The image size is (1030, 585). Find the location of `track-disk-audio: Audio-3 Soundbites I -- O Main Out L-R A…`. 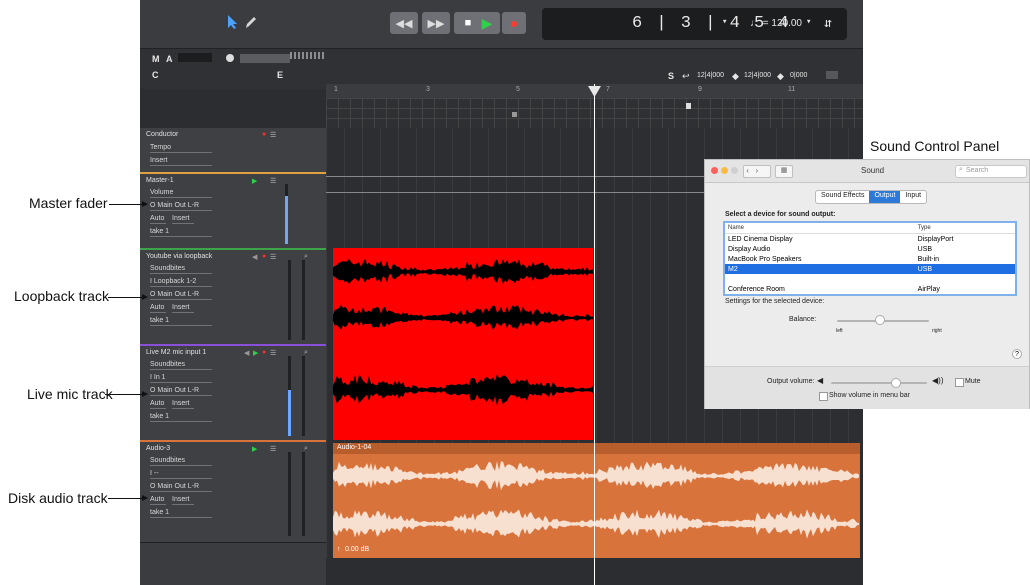

track-disk-audio: Audio-3 Soundbites I -- O Main Out L-R A… is located at coordinates (233, 491).